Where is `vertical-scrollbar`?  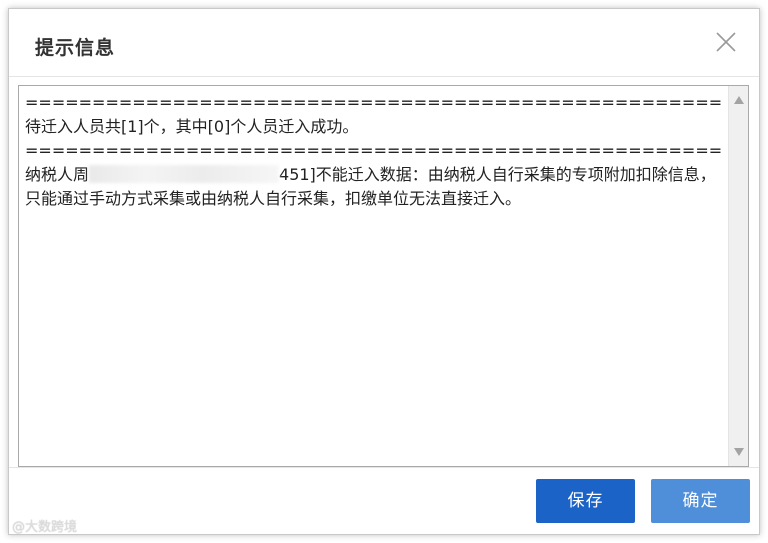 vertical-scrollbar is located at coordinates (738, 276).